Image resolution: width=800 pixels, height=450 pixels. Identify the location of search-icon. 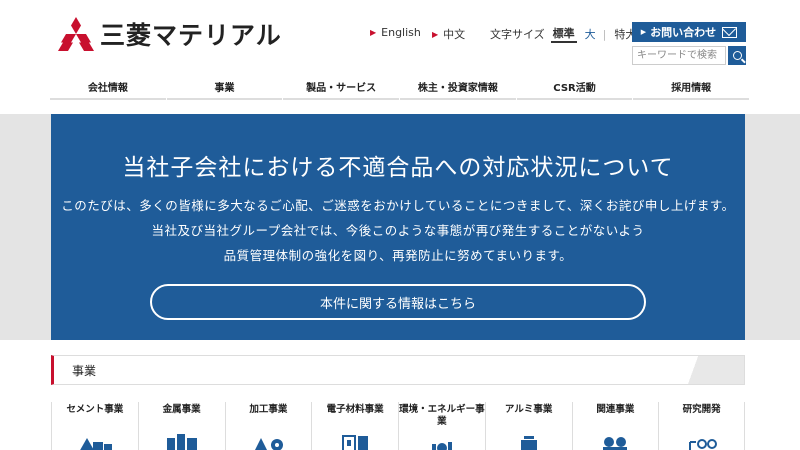
(737, 55).